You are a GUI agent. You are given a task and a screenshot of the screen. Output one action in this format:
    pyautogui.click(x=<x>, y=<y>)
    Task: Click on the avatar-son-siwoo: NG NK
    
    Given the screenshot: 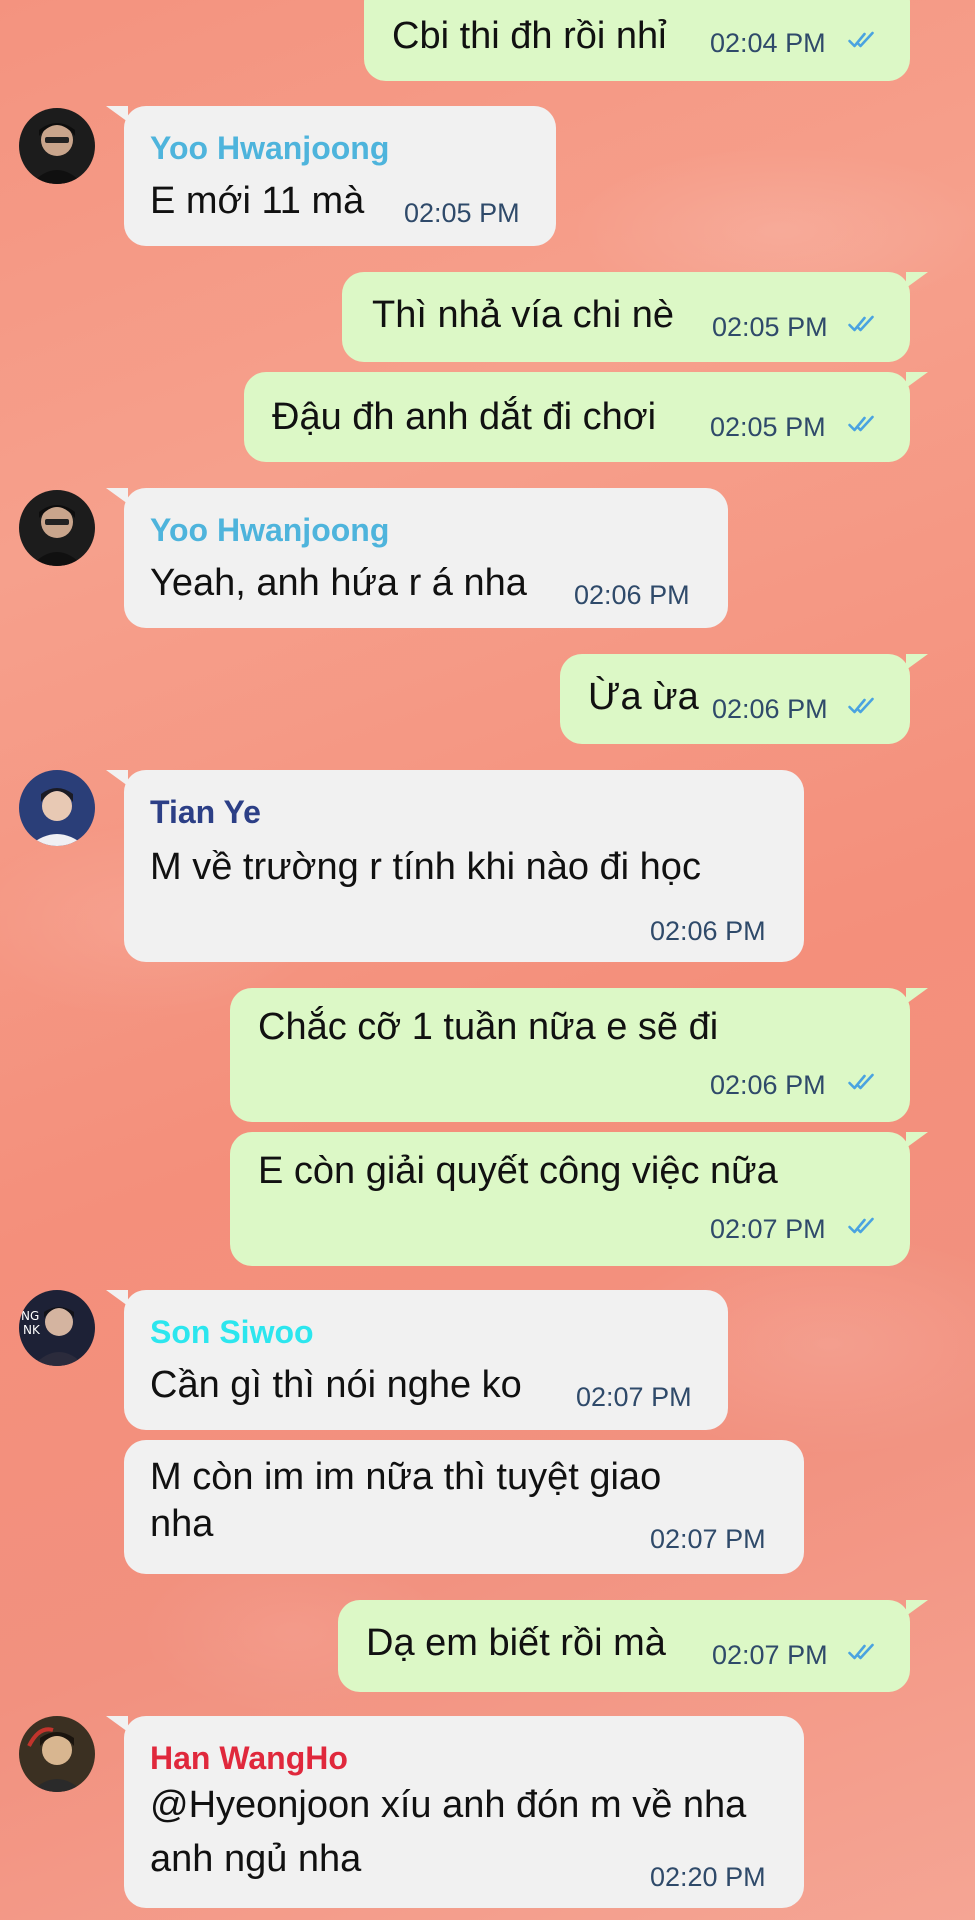 What is the action you would take?
    pyautogui.click(x=57, y=1328)
    